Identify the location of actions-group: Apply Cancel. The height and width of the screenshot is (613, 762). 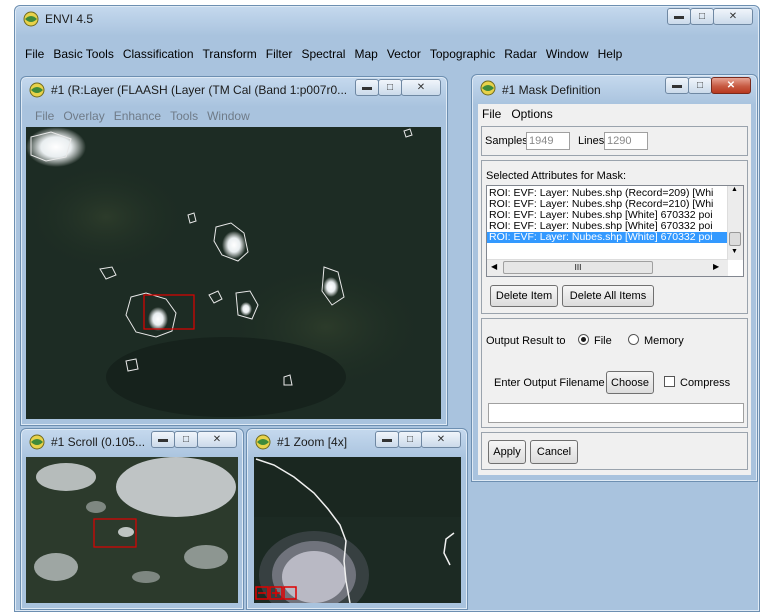
(614, 451).